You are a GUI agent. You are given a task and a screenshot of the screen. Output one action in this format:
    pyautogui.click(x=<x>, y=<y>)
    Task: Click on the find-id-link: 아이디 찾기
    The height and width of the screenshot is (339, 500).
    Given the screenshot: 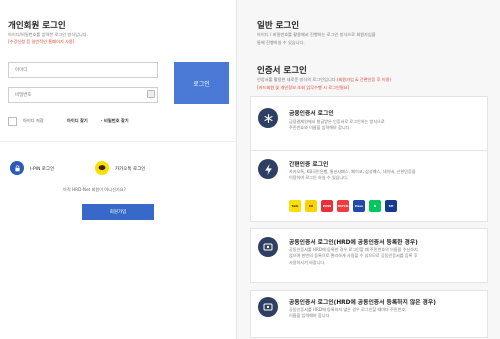 What is the action you would take?
    pyautogui.click(x=77, y=121)
    